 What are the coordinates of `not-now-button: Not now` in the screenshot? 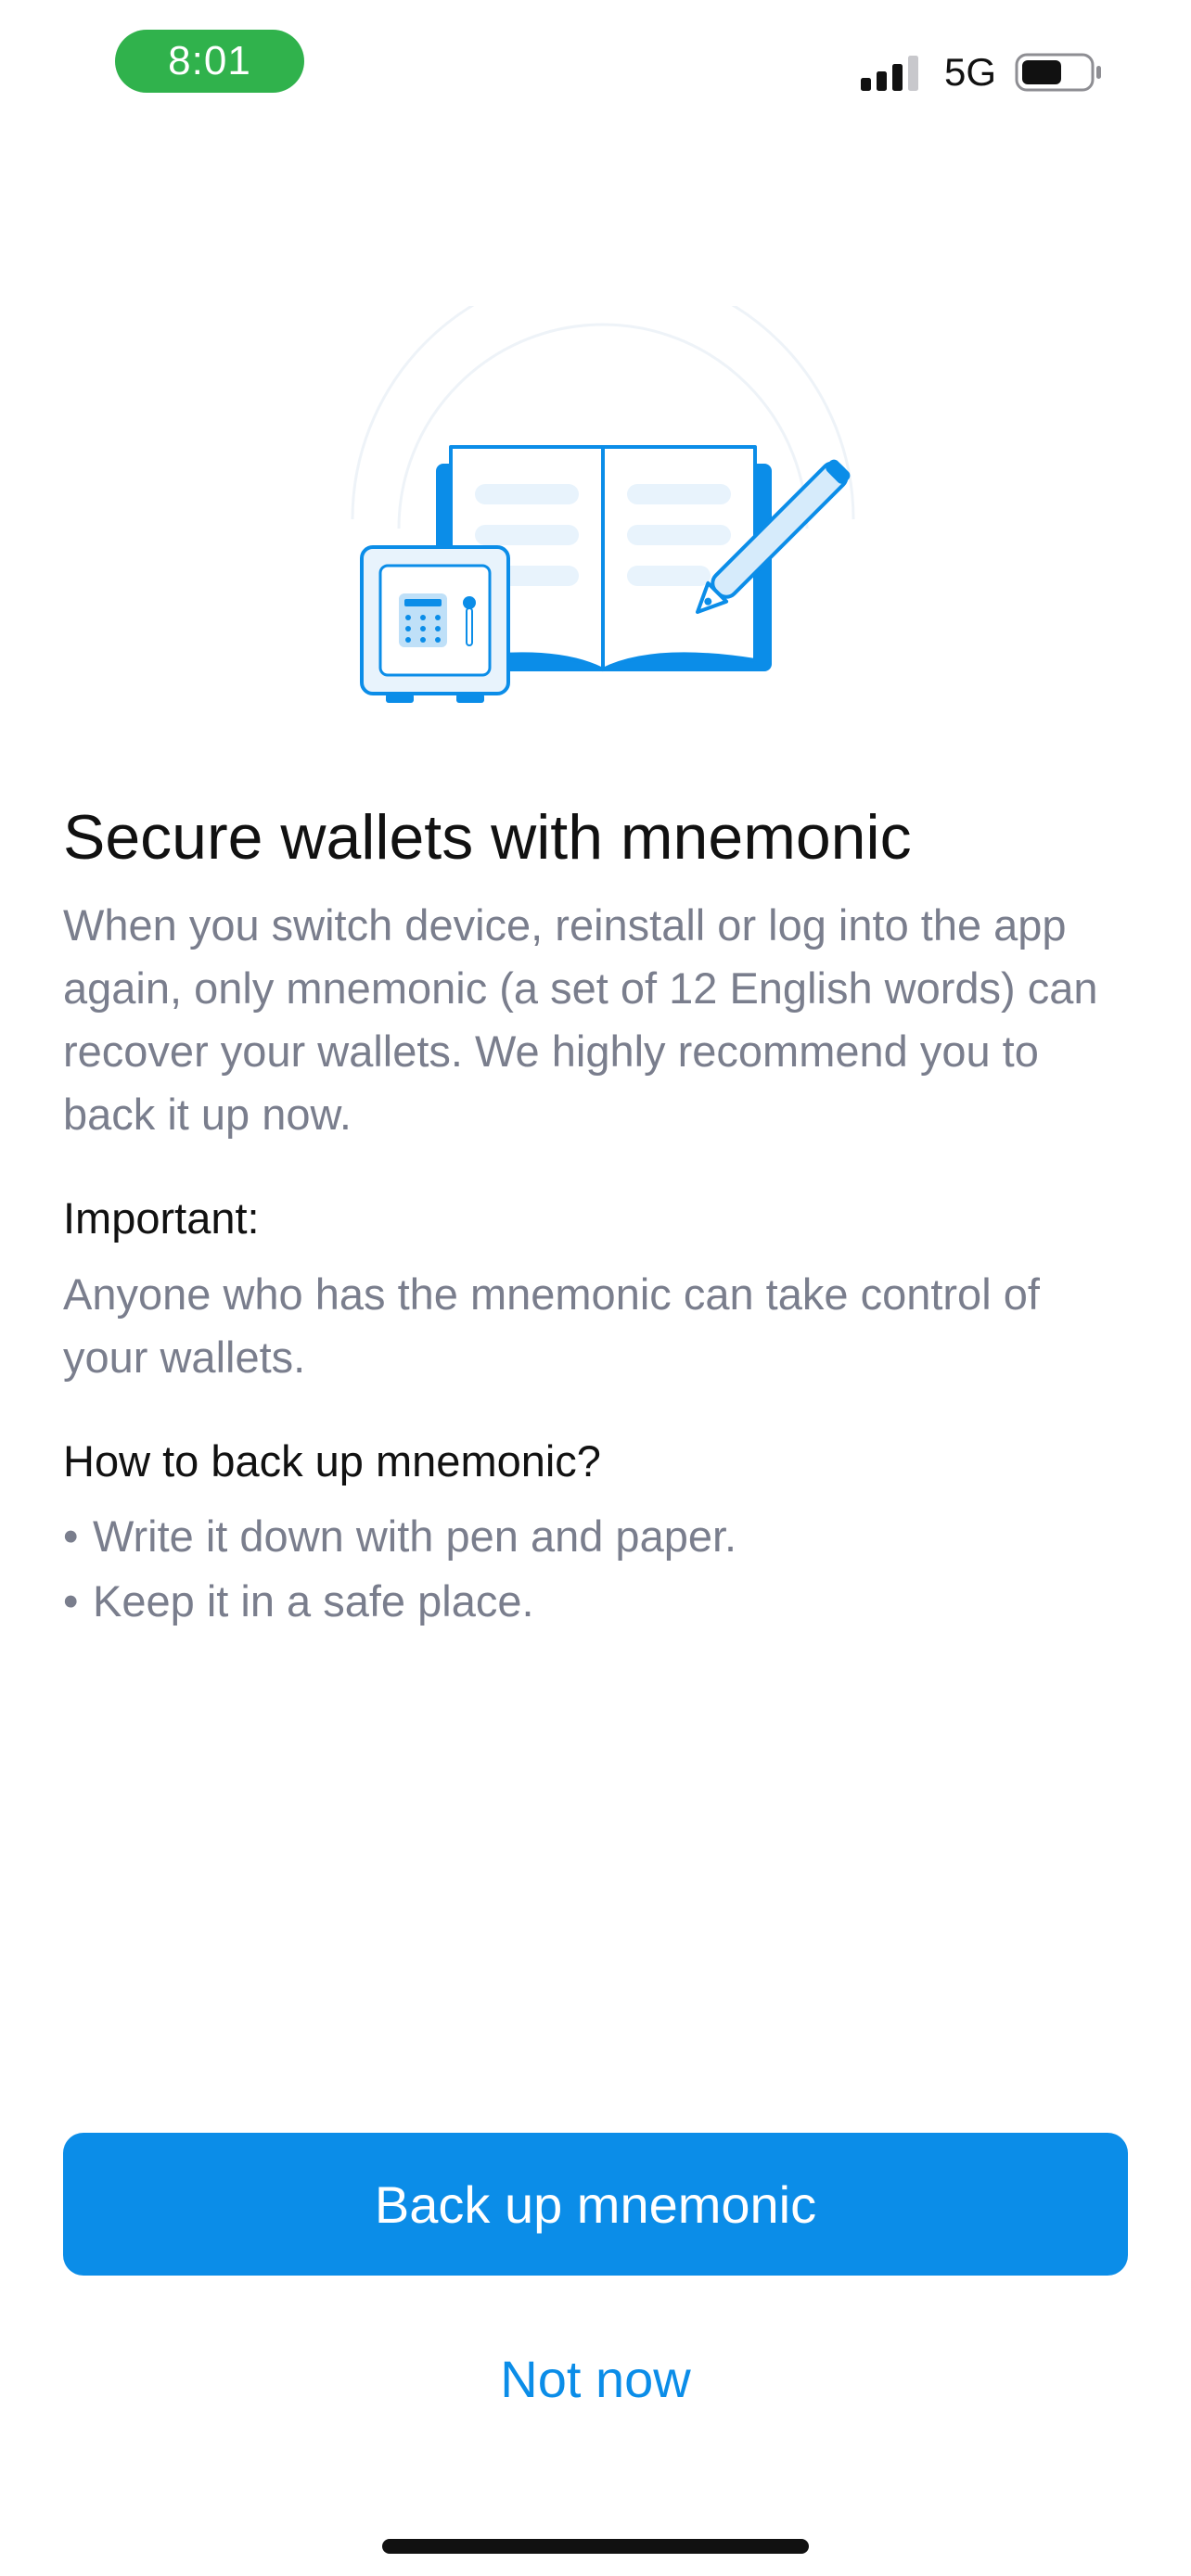 It's located at (595, 2379).